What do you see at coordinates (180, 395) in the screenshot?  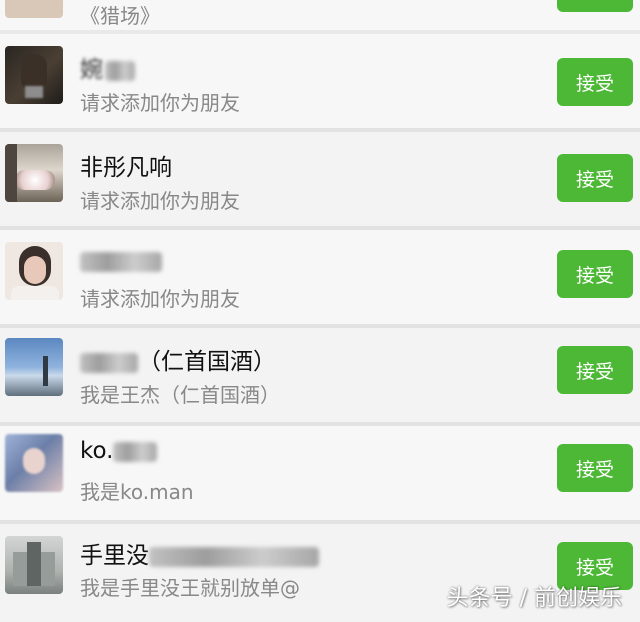 I see `request-message: 我是王杰（仁首国酒）` at bounding box center [180, 395].